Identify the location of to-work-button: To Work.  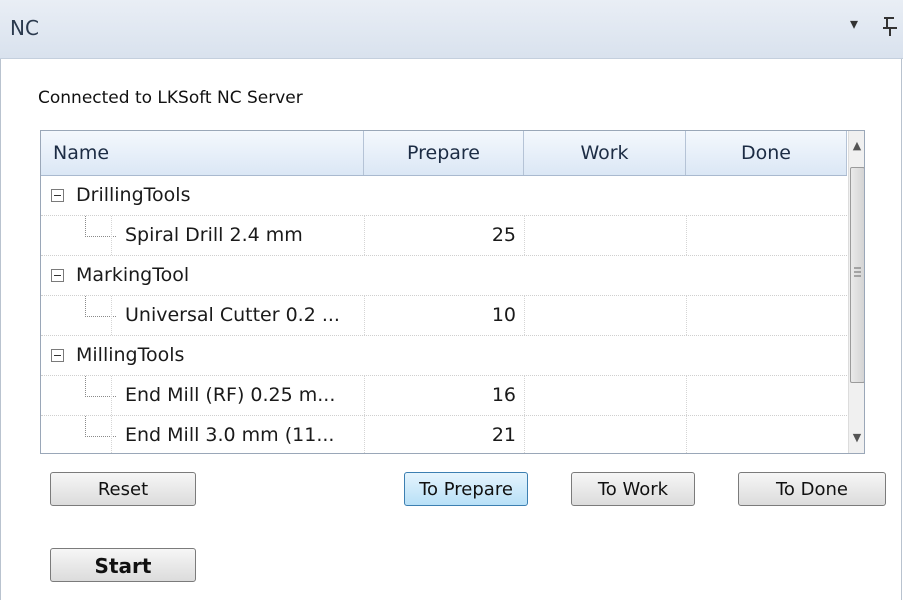
(633, 489).